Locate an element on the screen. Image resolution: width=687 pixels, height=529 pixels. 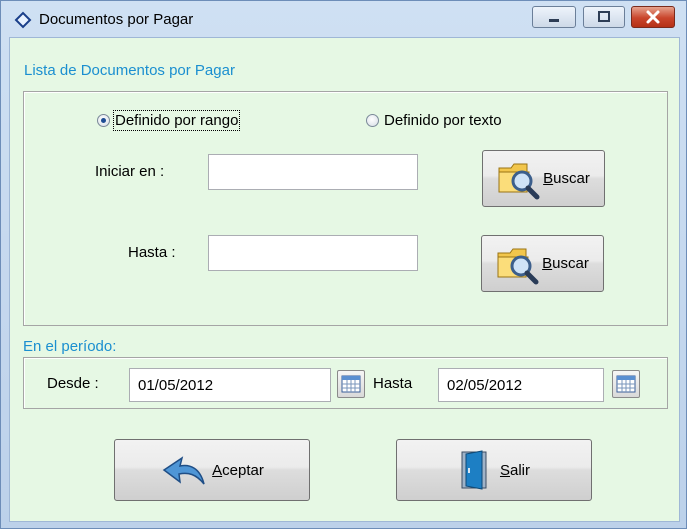
accept-label: Aceptar is located at coordinates (238, 470).